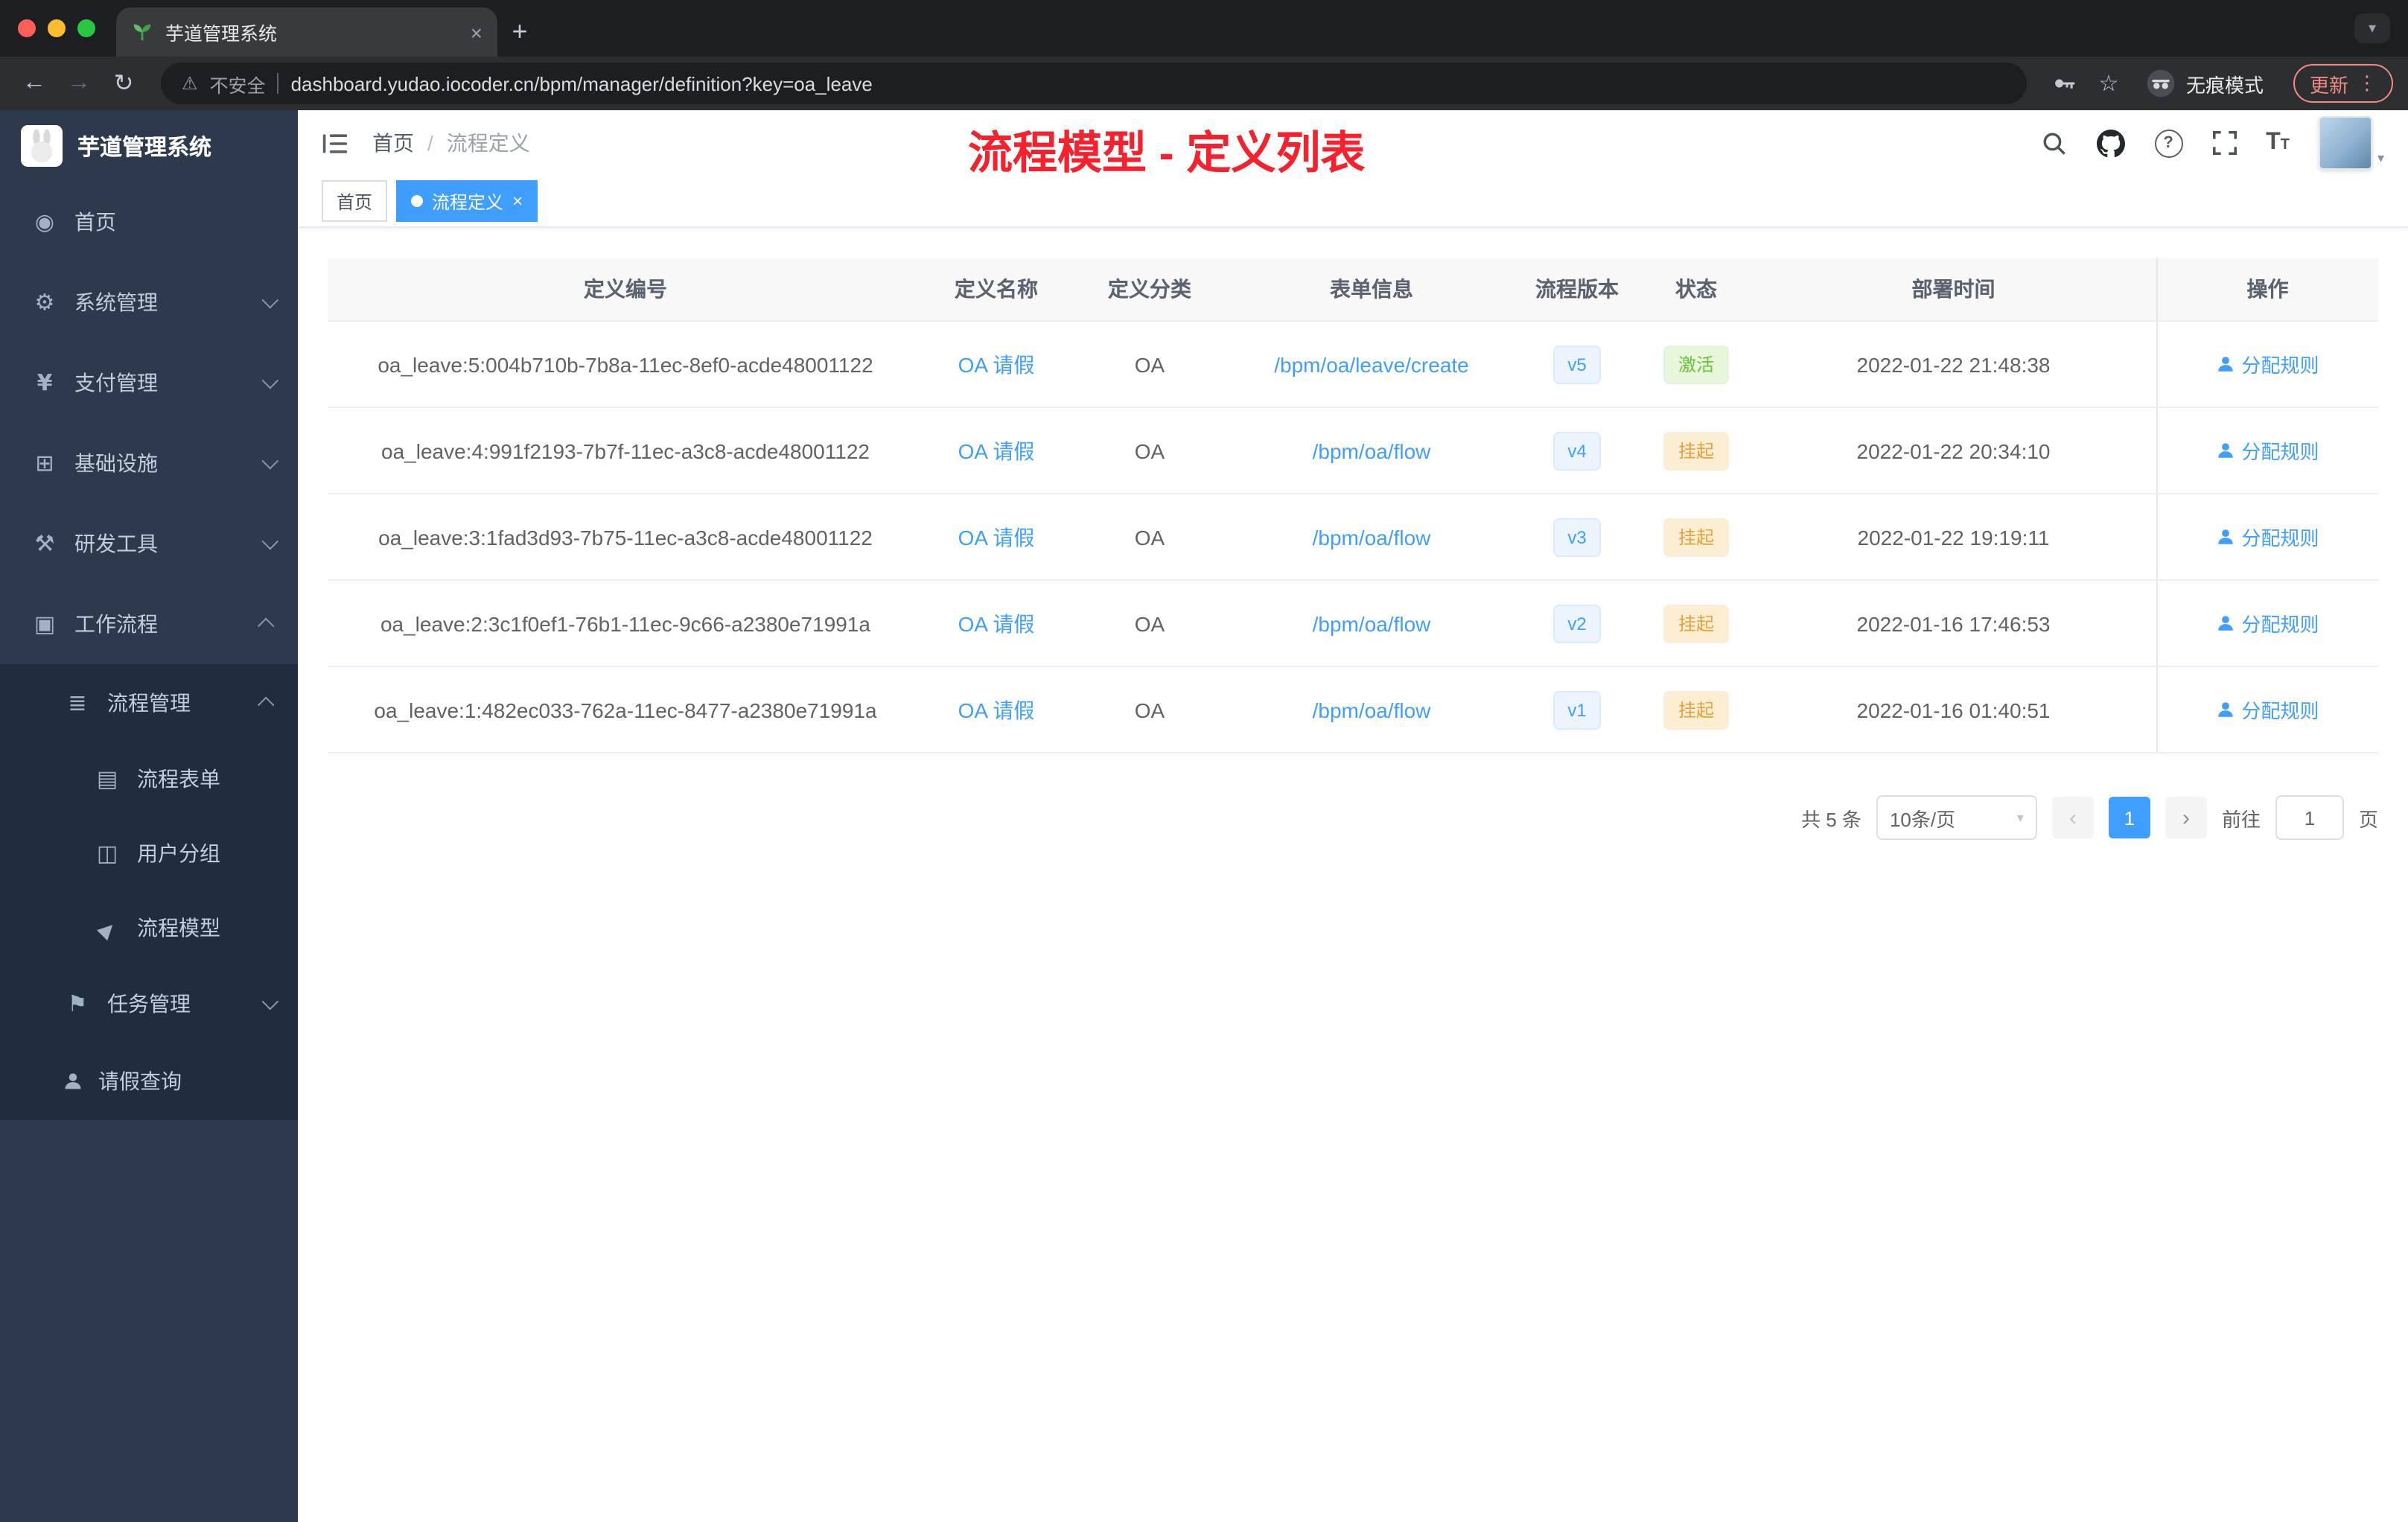 Image resolution: width=2408 pixels, height=1522 pixels. What do you see at coordinates (355, 201) in the screenshot?
I see `tag-home: 首页` at bounding box center [355, 201].